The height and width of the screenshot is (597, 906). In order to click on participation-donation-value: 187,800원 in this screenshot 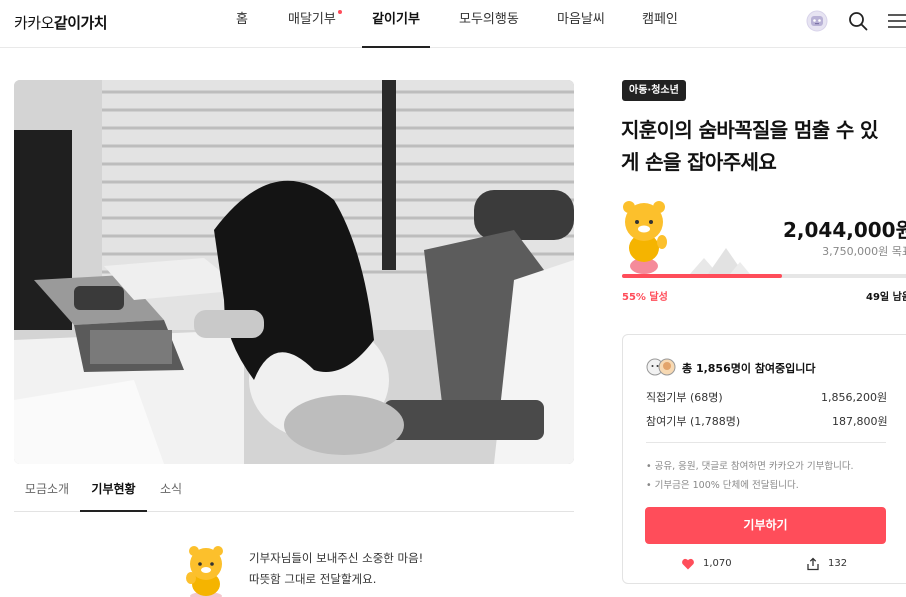, I will do `click(860, 421)`.